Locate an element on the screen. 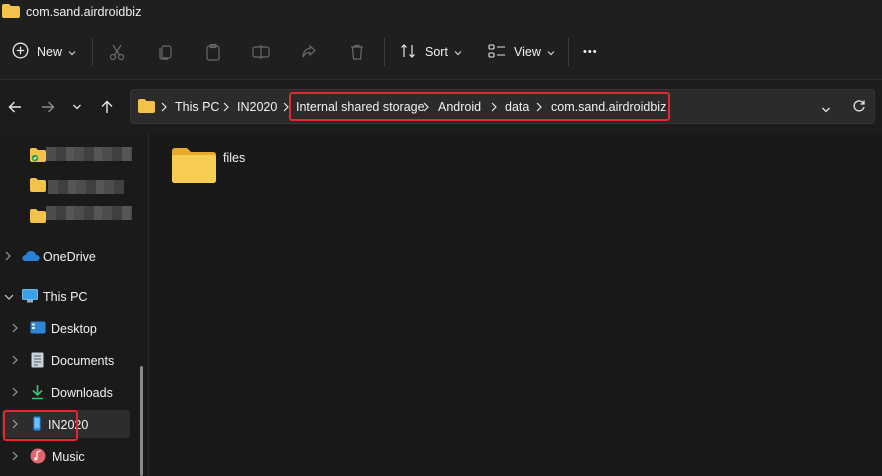  sidebar-item-music: Music is located at coordinates (42, 457).